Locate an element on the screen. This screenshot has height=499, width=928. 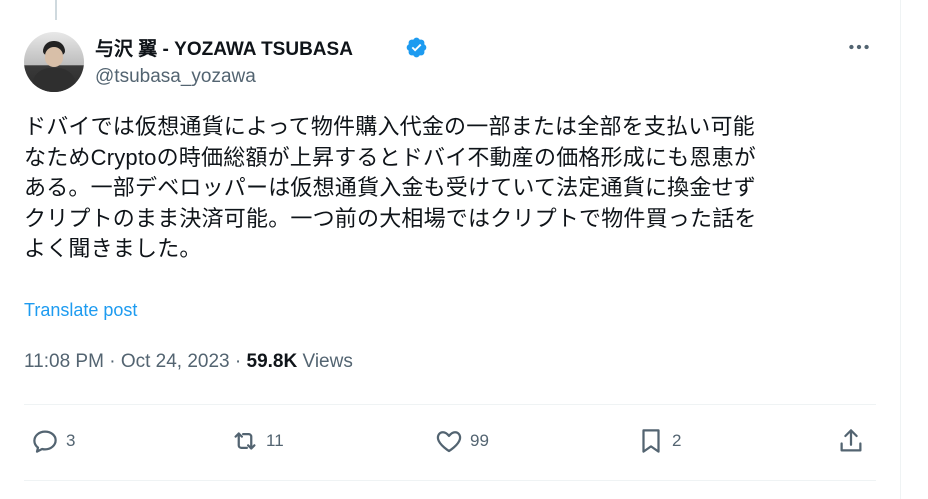
author-display-name: 与沢 翼 - YOZAWA TSUBASA is located at coordinates (224, 47).